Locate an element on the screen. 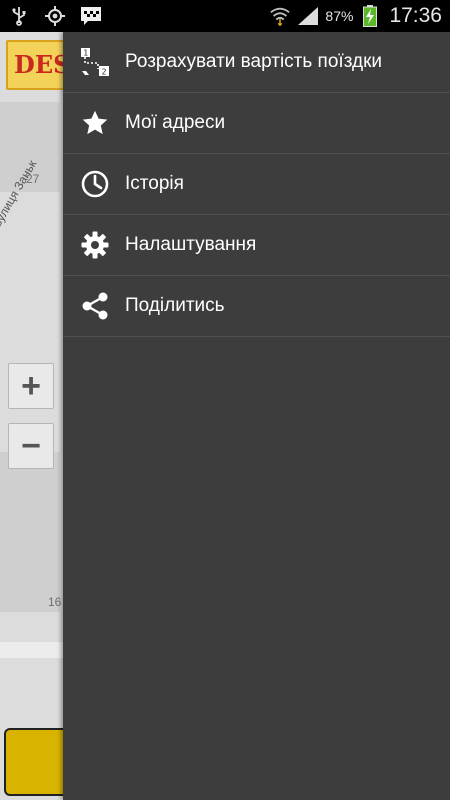  gps-icon is located at coordinates (55, 16).